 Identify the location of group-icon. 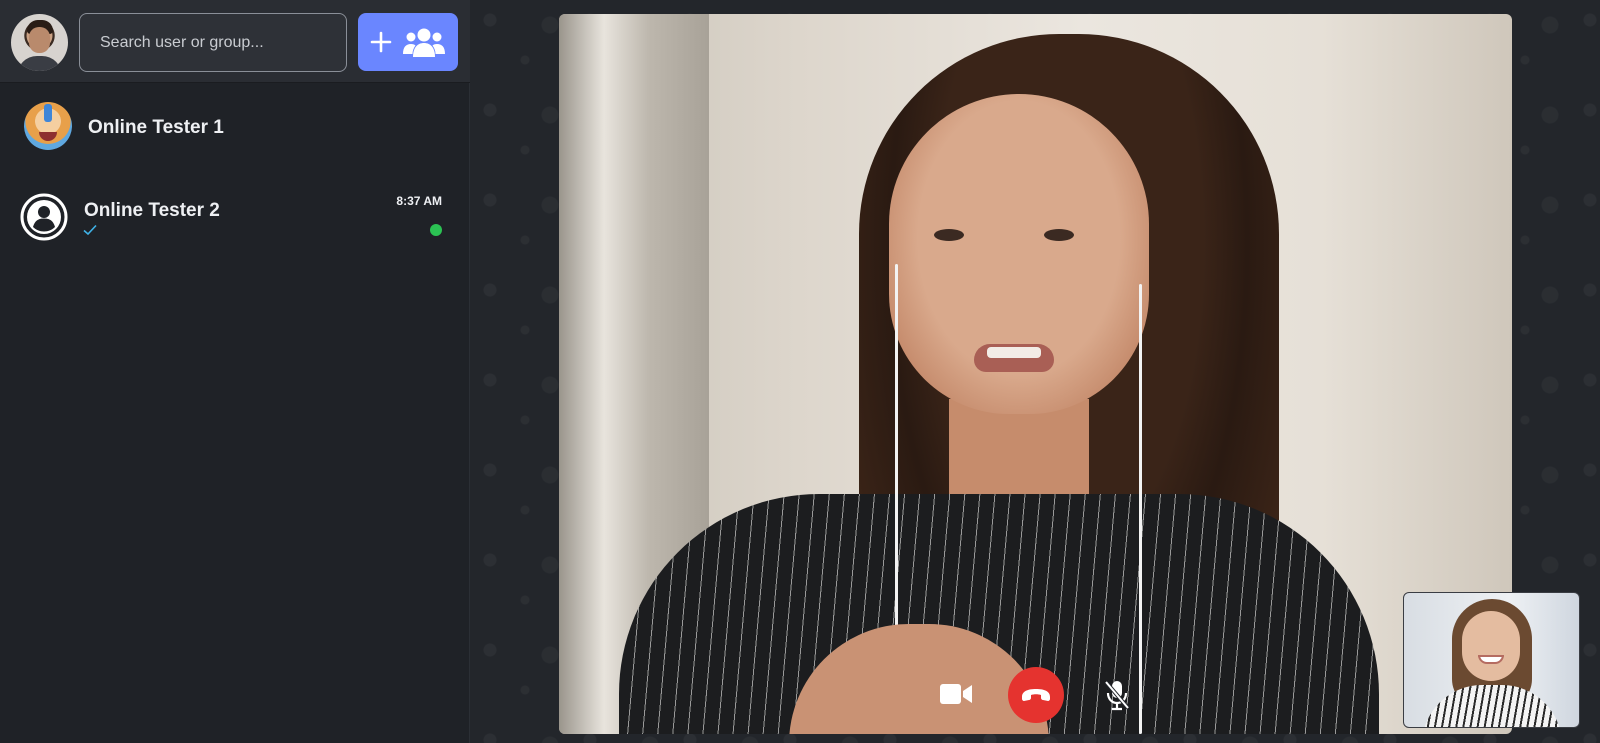
(424, 42).